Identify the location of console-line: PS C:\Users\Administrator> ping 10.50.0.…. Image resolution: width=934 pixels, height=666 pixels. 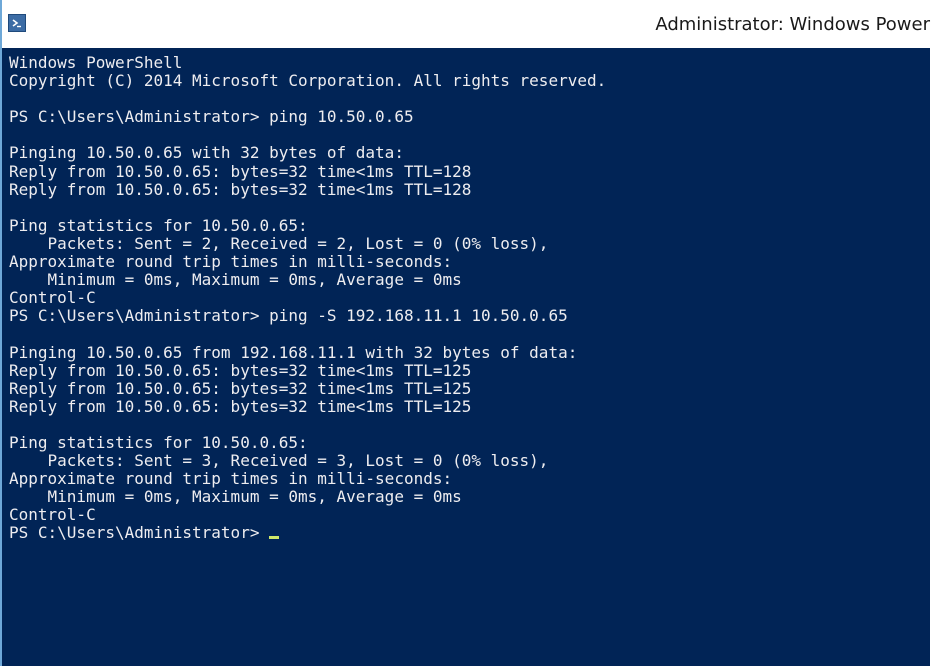
(211, 117).